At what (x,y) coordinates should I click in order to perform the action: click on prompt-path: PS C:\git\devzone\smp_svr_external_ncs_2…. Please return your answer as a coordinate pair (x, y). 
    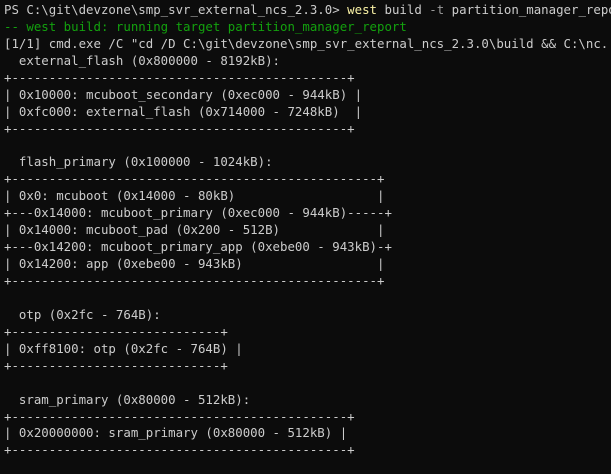
    Looking at the image, I should click on (172, 9).